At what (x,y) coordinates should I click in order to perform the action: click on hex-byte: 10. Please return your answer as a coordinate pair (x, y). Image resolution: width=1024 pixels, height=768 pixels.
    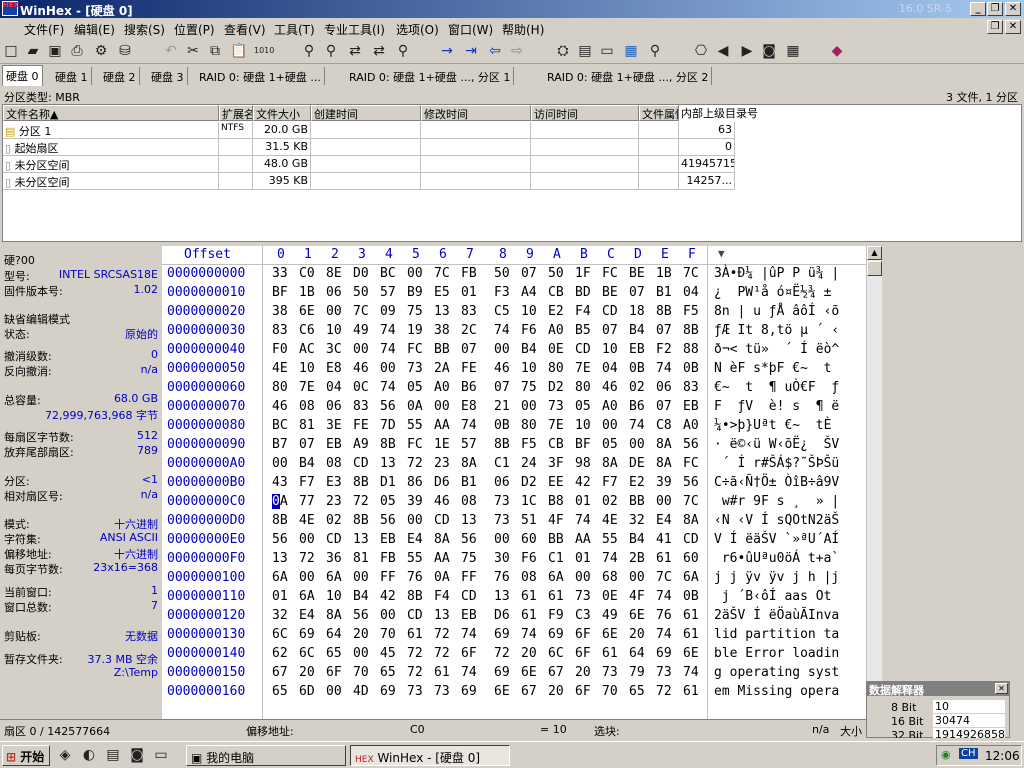
    Looking at the image, I should click on (610, 349).